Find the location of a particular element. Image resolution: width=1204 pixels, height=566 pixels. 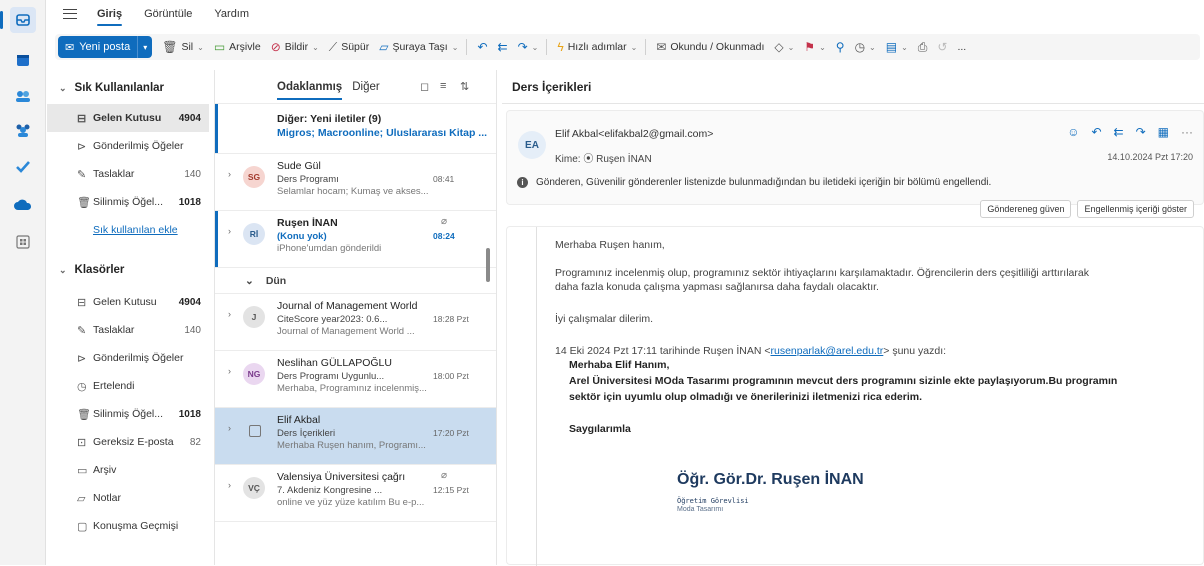

tab-focused: Odaklanmış is located at coordinates (310, 90).